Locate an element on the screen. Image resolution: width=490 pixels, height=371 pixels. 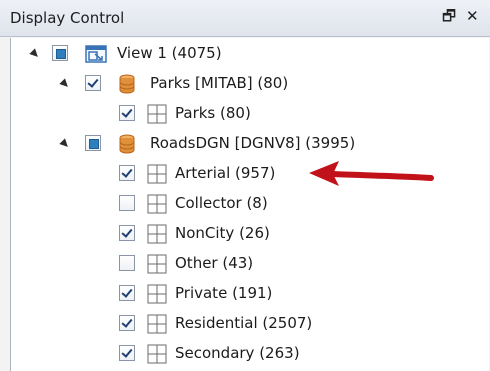
tree-row-collector: Collector (8) is located at coordinates (246, 205).